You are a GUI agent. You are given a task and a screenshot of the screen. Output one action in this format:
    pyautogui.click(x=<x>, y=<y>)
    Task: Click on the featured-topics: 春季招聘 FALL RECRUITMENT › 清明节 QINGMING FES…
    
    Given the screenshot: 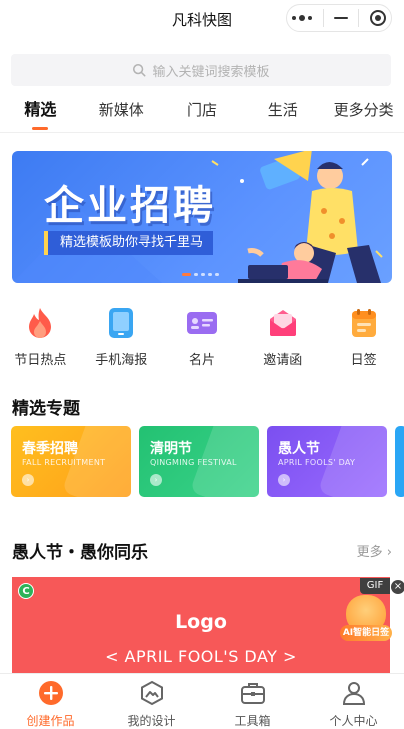 What is the action you would take?
    pyautogui.click(x=207, y=461)
    